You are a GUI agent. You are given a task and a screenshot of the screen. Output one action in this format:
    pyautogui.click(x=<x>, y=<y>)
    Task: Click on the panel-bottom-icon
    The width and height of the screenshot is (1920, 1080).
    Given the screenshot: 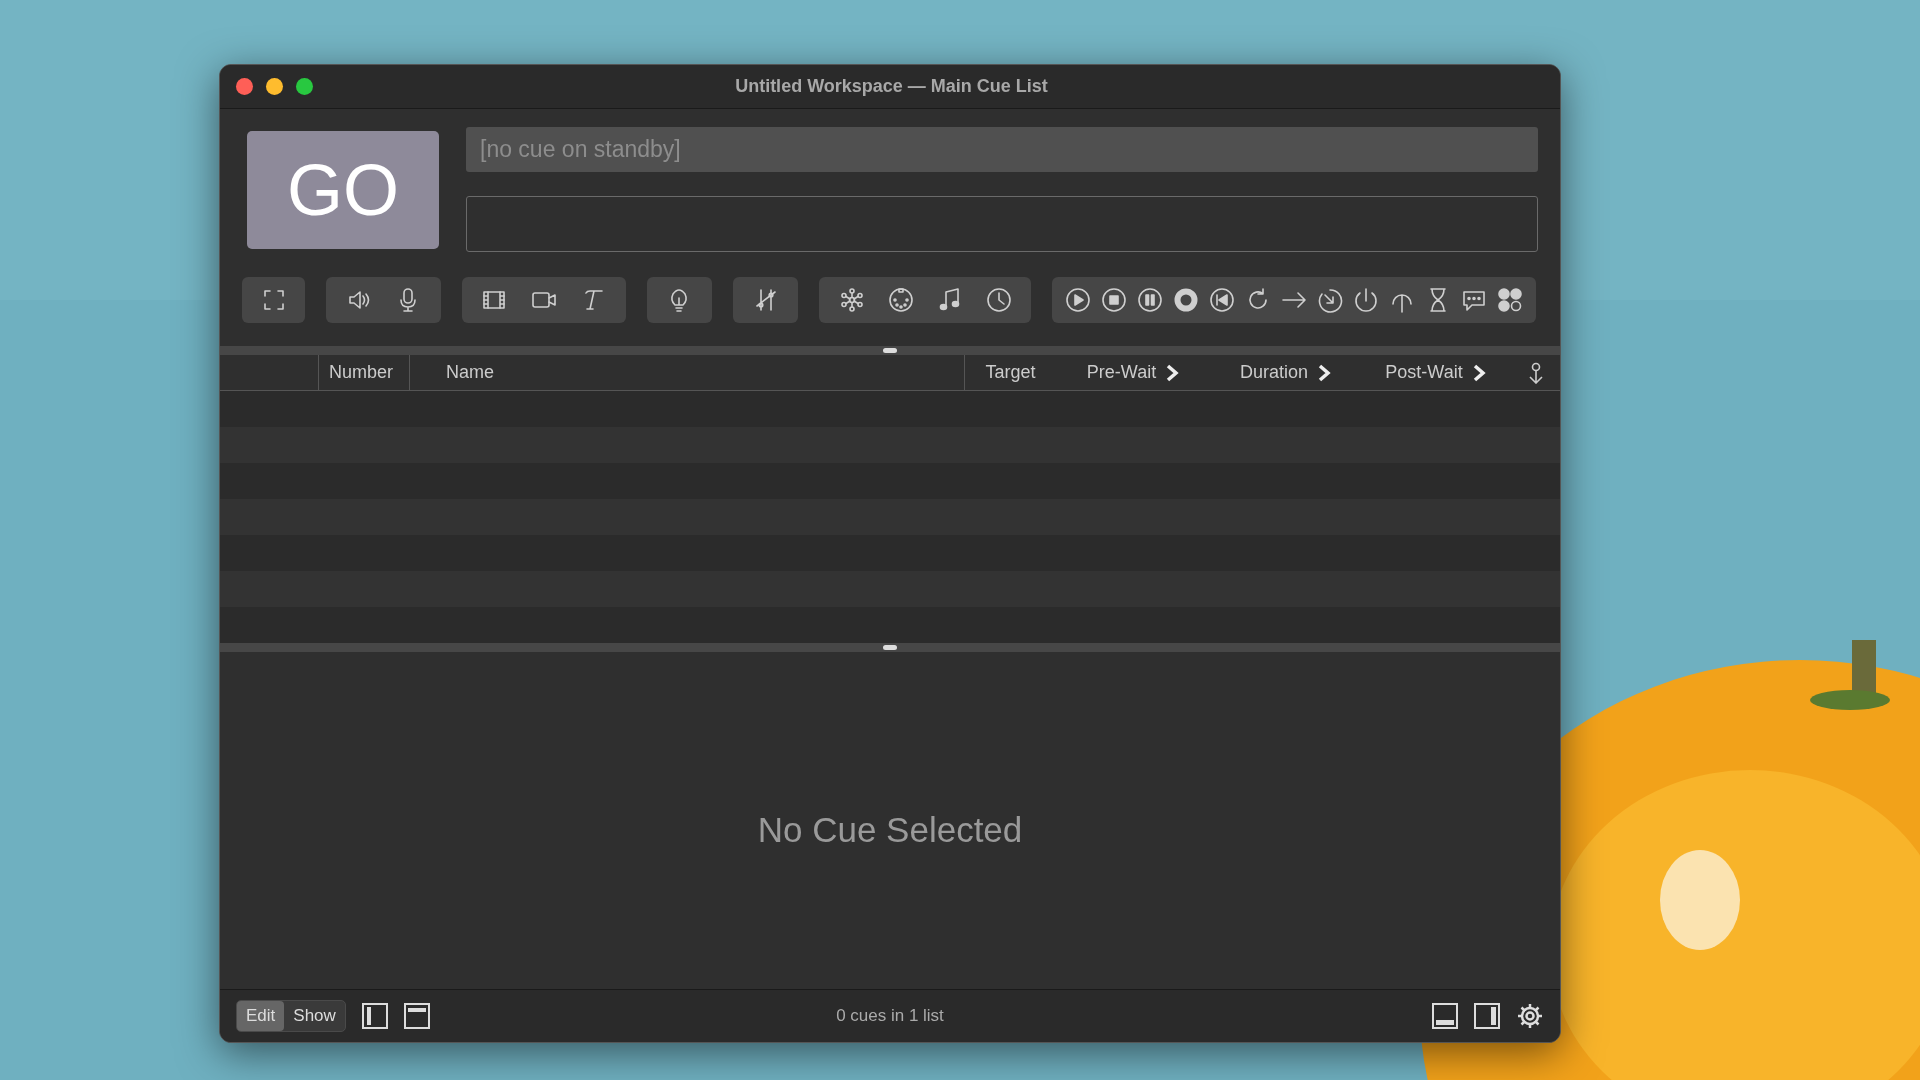 What is the action you would take?
    pyautogui.click(x=1445, y=1016)
    